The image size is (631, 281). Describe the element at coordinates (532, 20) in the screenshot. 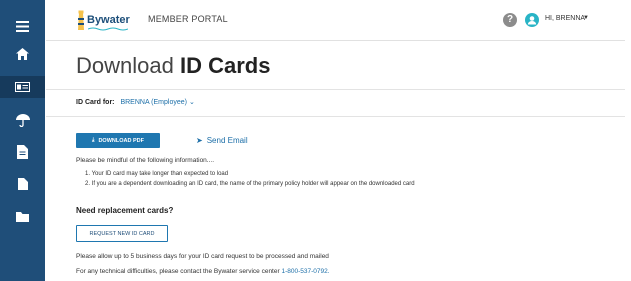

I see `user-avatar-icon` at that location.